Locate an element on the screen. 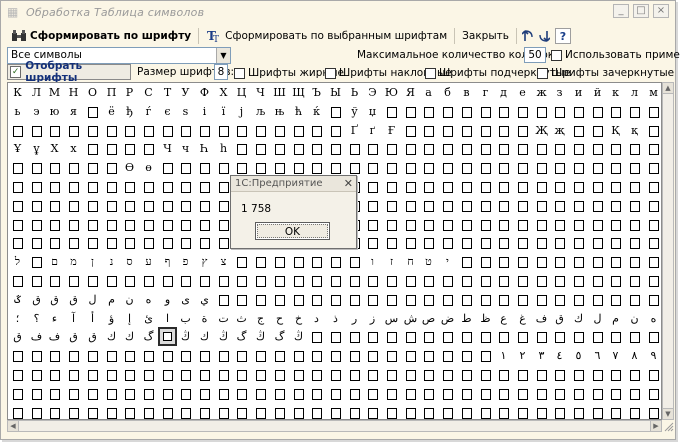 The height and width of the screenshot is (445, 680). symbol-cell: ظ is located at coordinates (485, 318).